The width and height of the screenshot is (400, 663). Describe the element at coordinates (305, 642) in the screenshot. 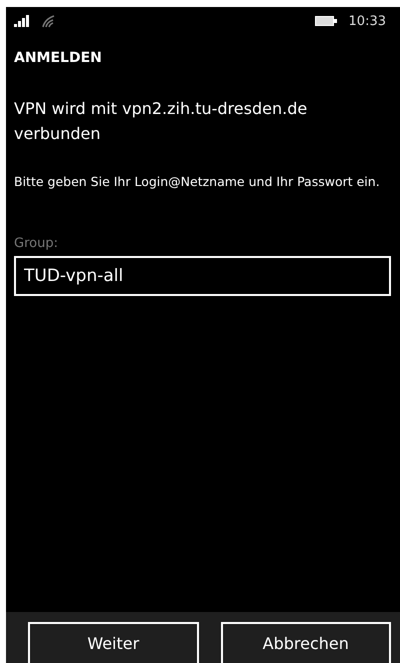

I see `cancel-button: Abbrechen` at that location.